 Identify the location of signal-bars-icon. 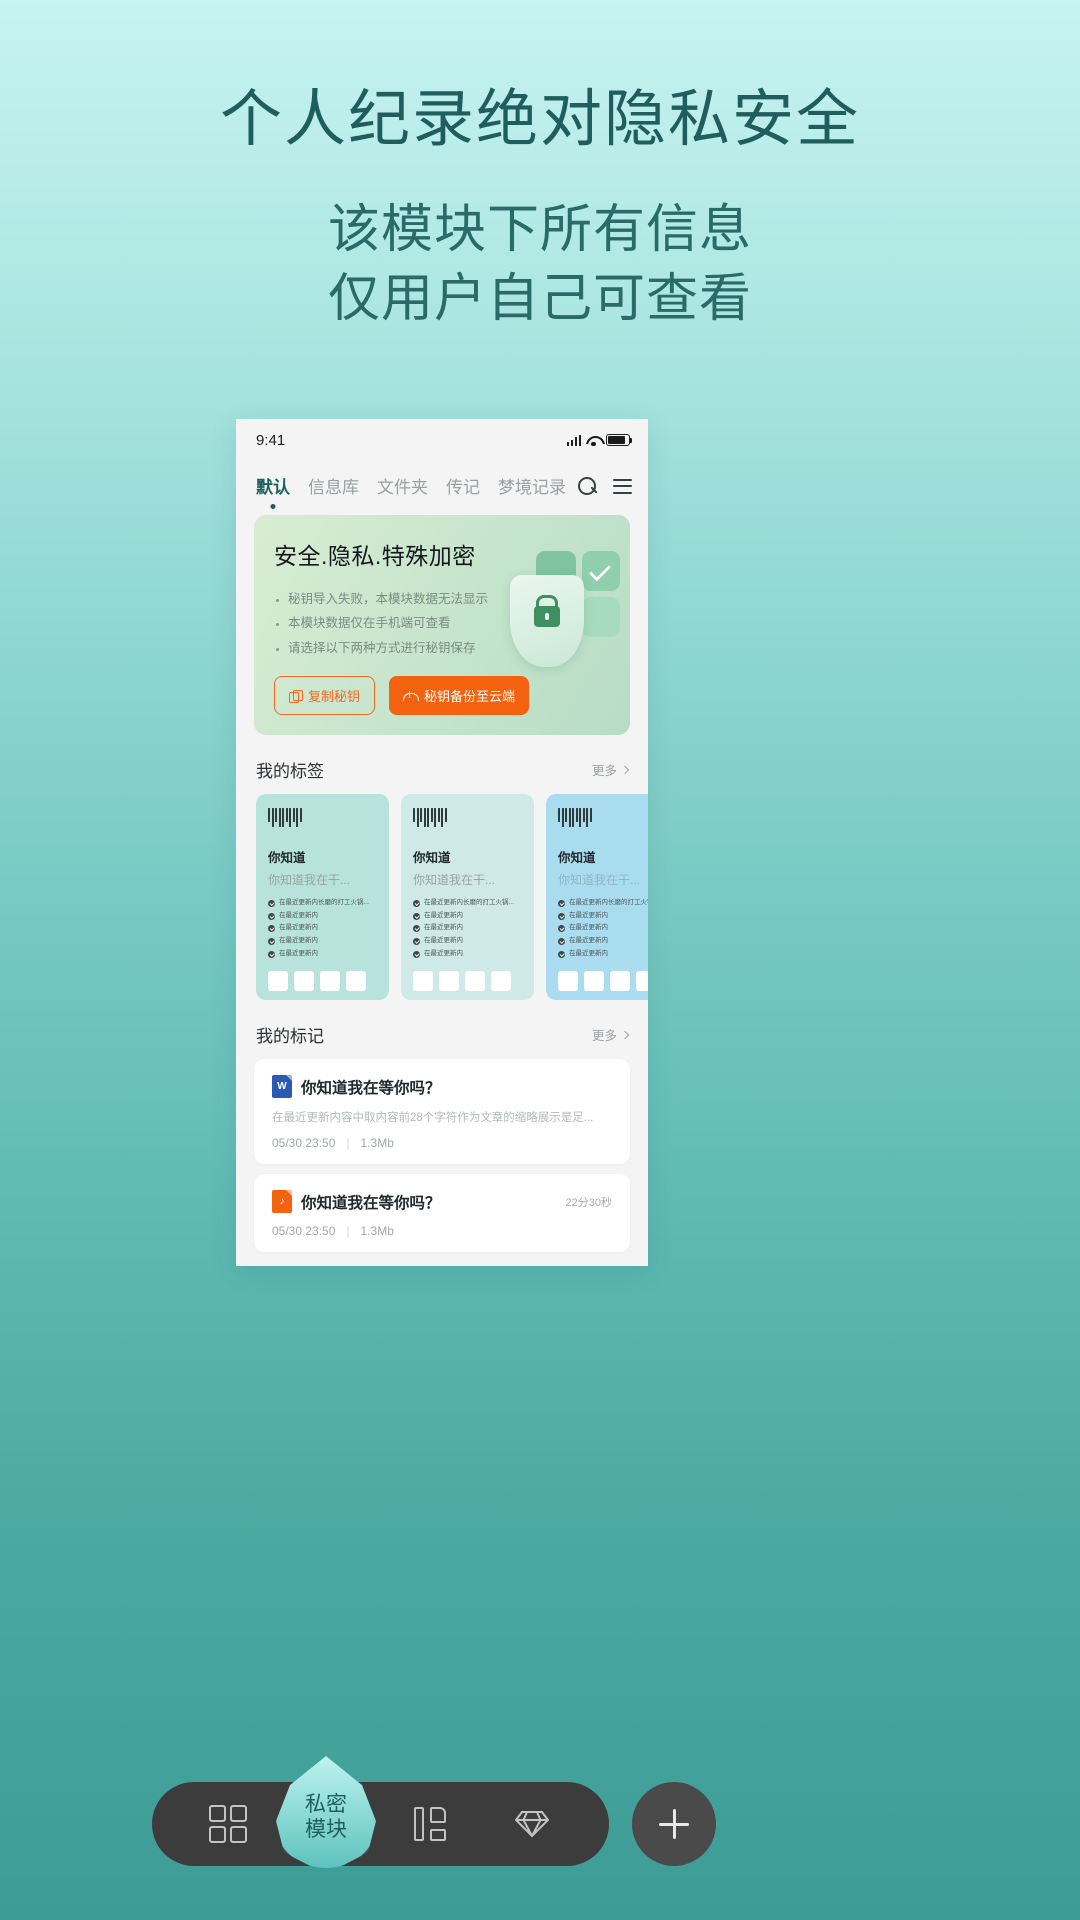
(573, 440).